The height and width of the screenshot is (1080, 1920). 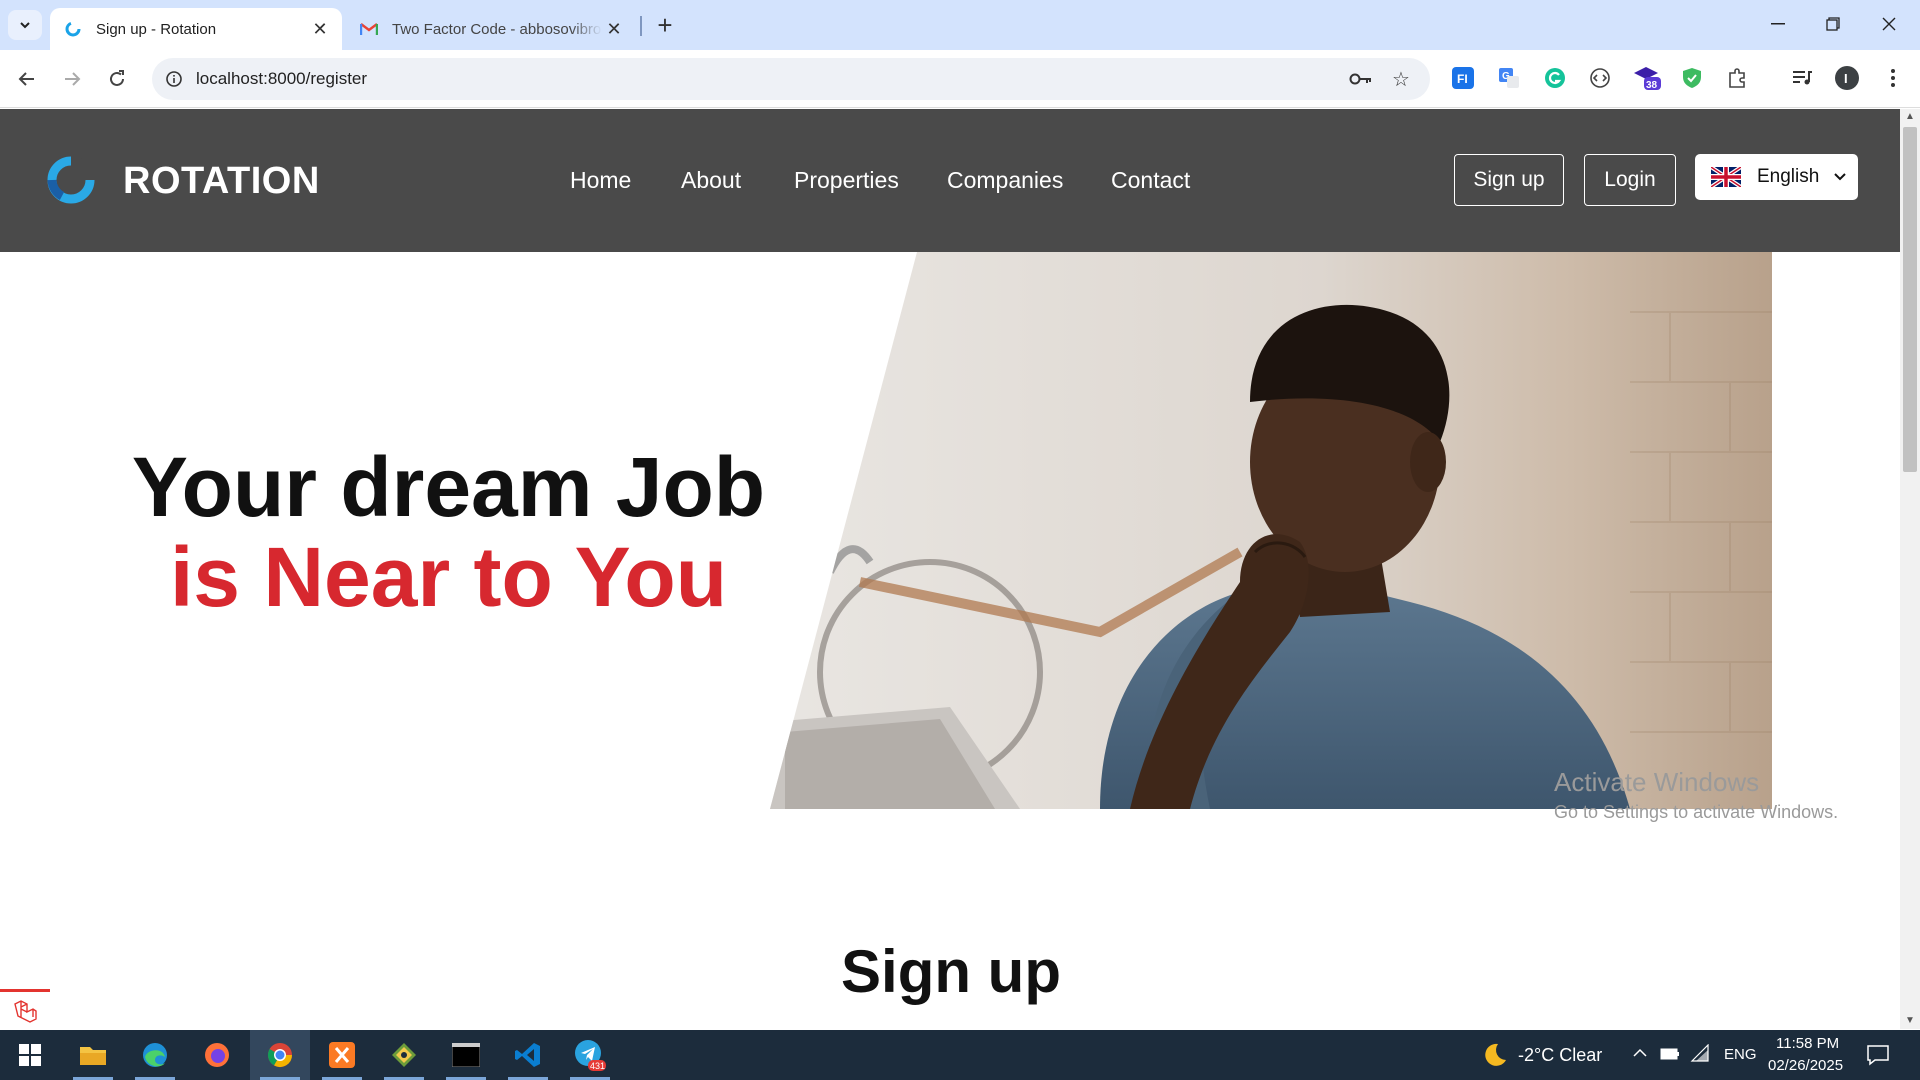 What do you see at coordinates (1833, 24) in the screenshot?
I see `restore-icon` at bounding box center [1833, 24].